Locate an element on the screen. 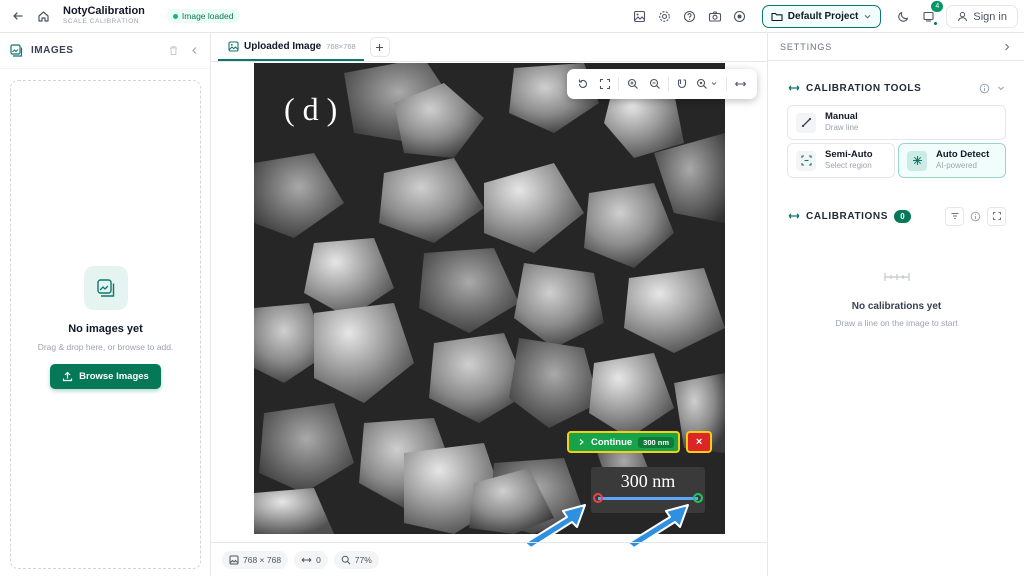 This screenshot has width=1024, height=576. tool-manual: Manual Draw line is located at coordinates (896, 122).